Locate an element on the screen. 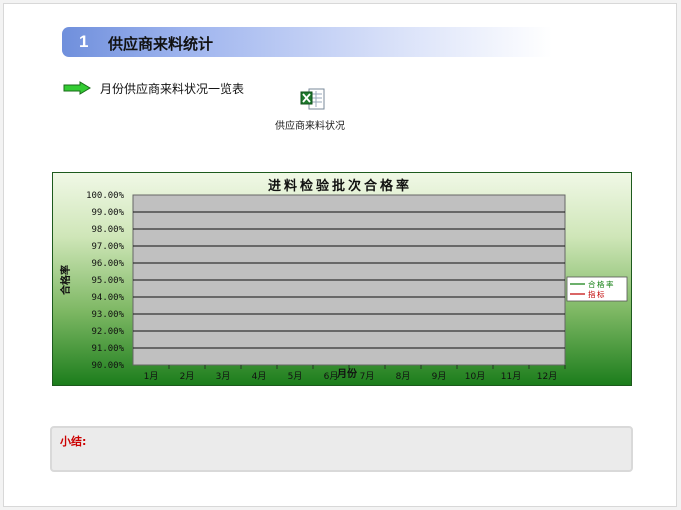 This screenshot has width=681, height=510. section-number: 1 is located at coordinates (84, 41).